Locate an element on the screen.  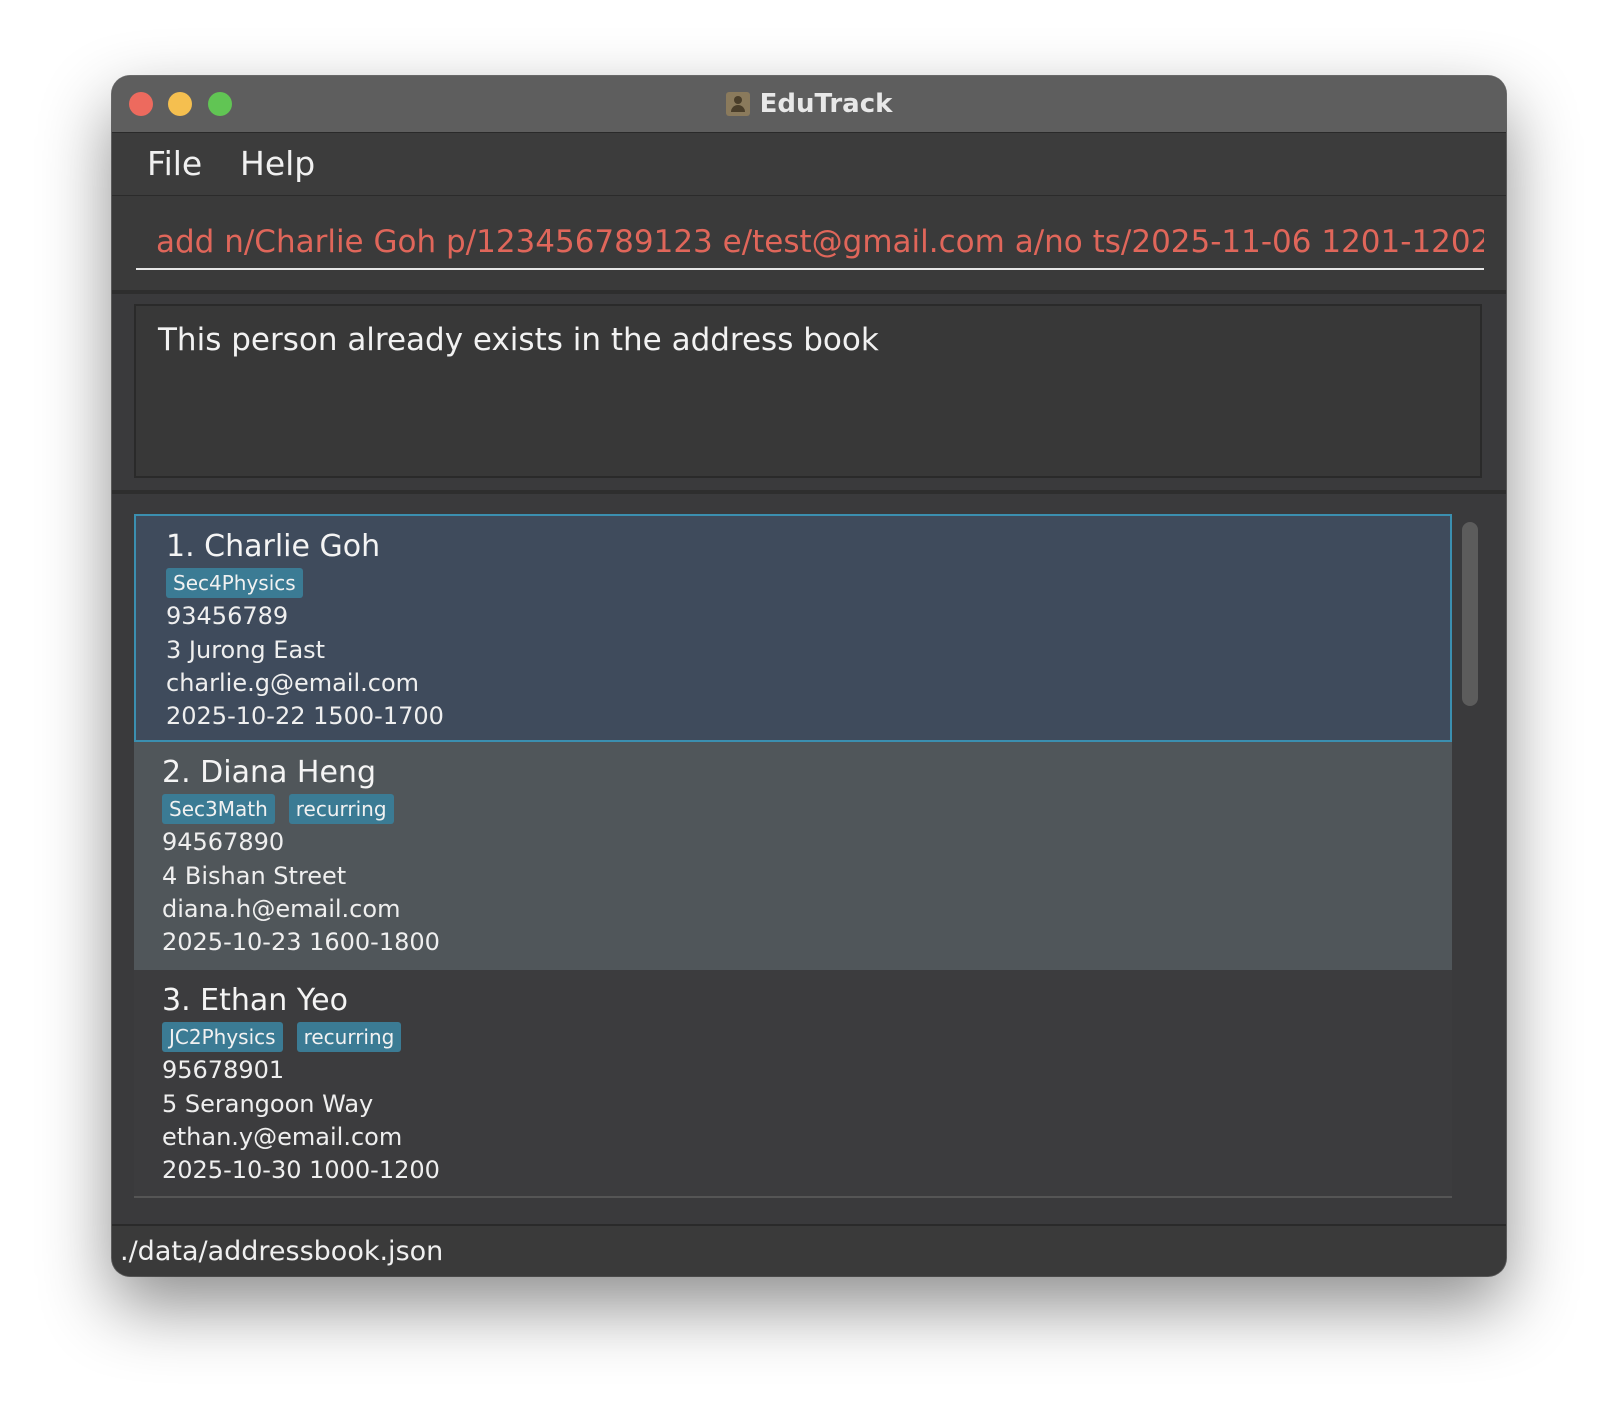
person-email: charlie.g@email.com is located at coordinates (293, 683).